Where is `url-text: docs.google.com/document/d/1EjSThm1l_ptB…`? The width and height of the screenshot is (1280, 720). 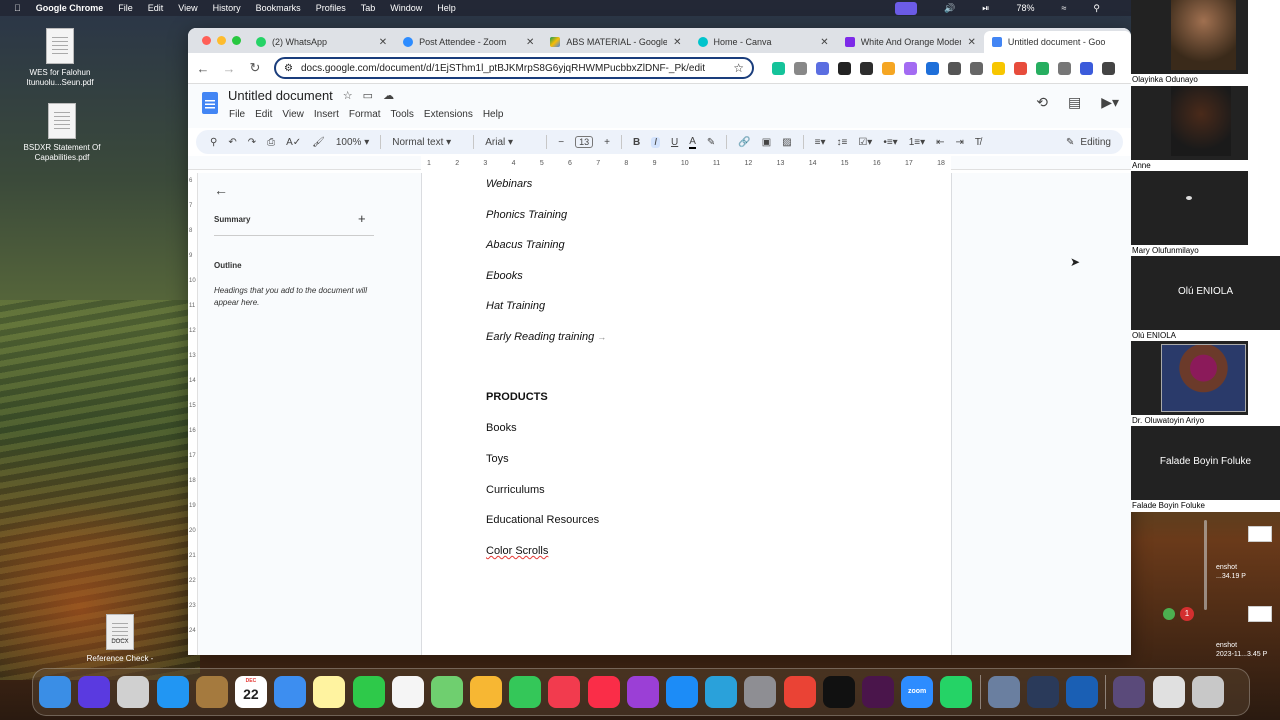 url-text: docs.google.com/document/d/1EjSThm1l_ptB… is located at coordinates (513, 68).